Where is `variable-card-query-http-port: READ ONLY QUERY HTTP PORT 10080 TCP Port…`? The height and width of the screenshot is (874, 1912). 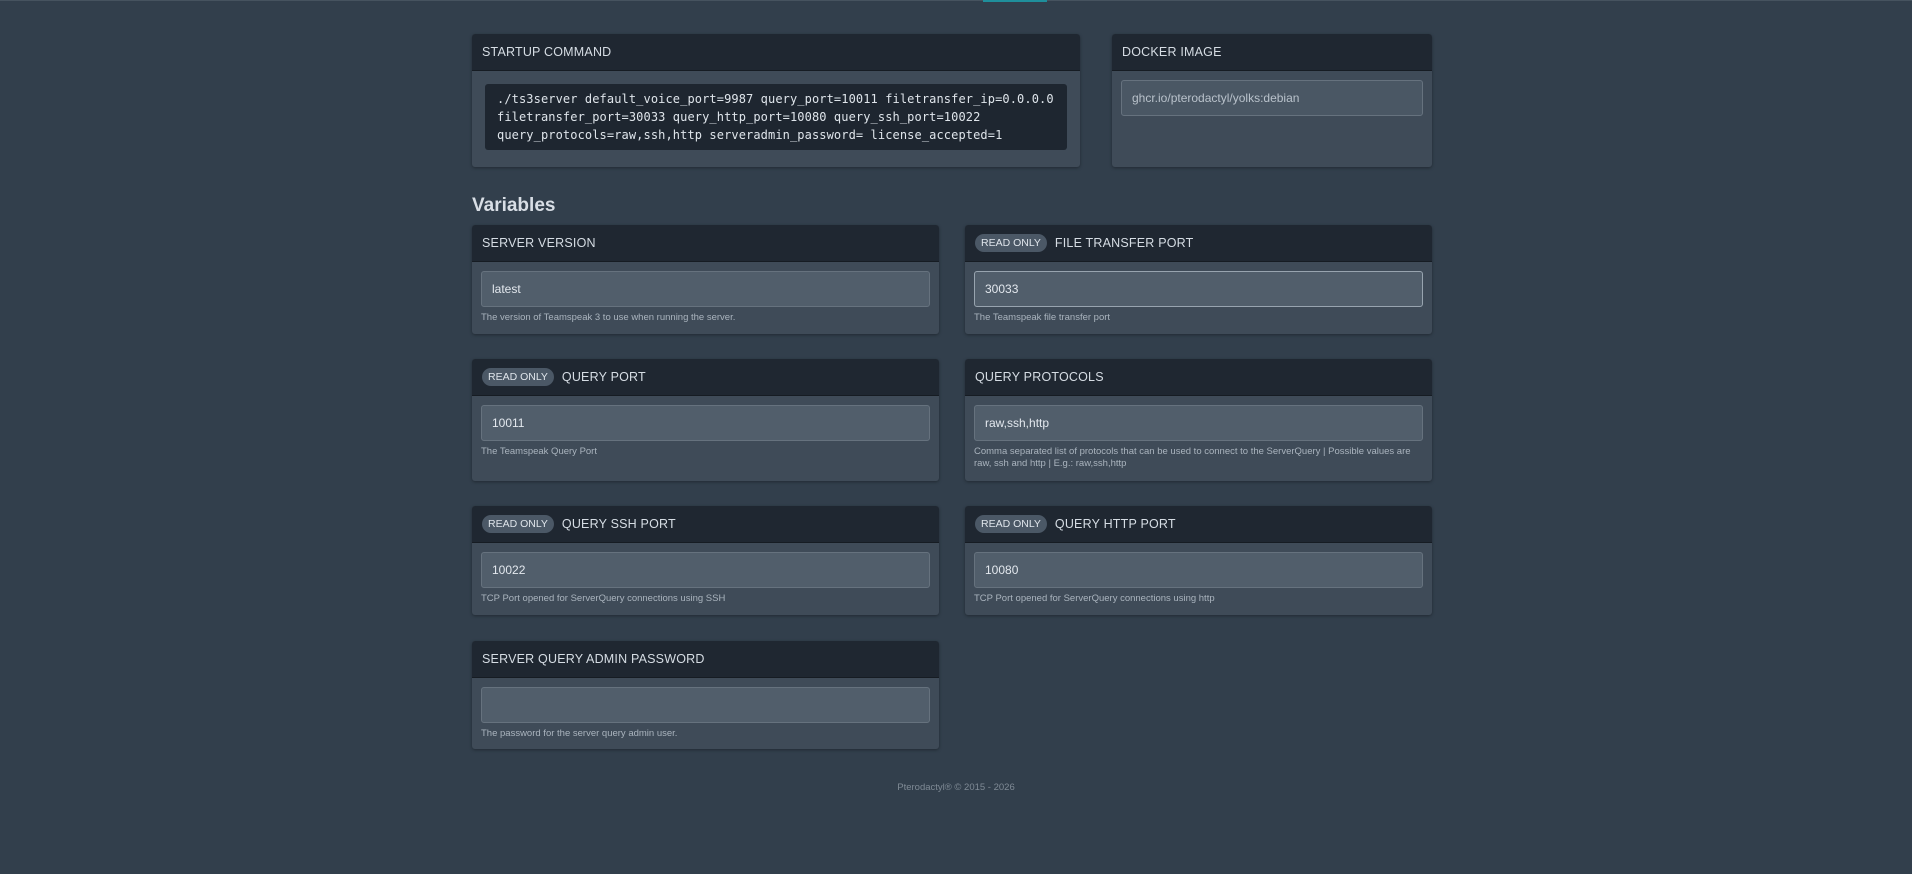
variable-card-query-http-port: READ ONLY QUERY HTTP PORT 10080 TCP Port… is located at coordinates (1198, 560).